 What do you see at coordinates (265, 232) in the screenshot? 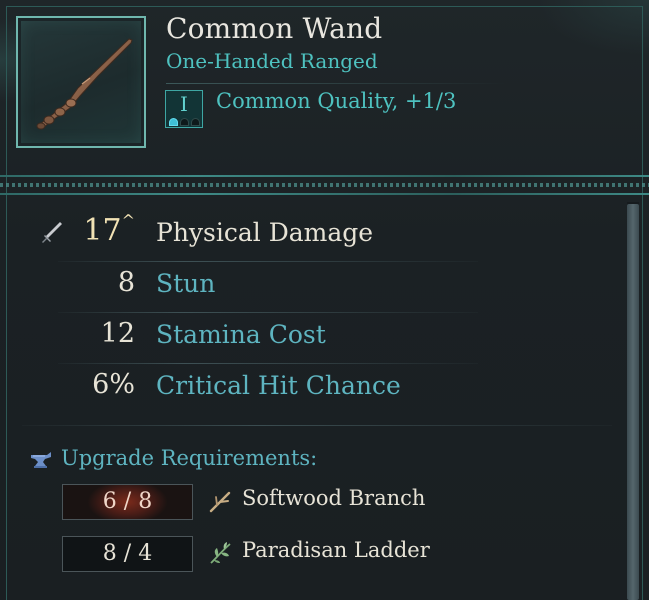
I see `stat-label: Physical Damage` at bounding box center [265, 232].